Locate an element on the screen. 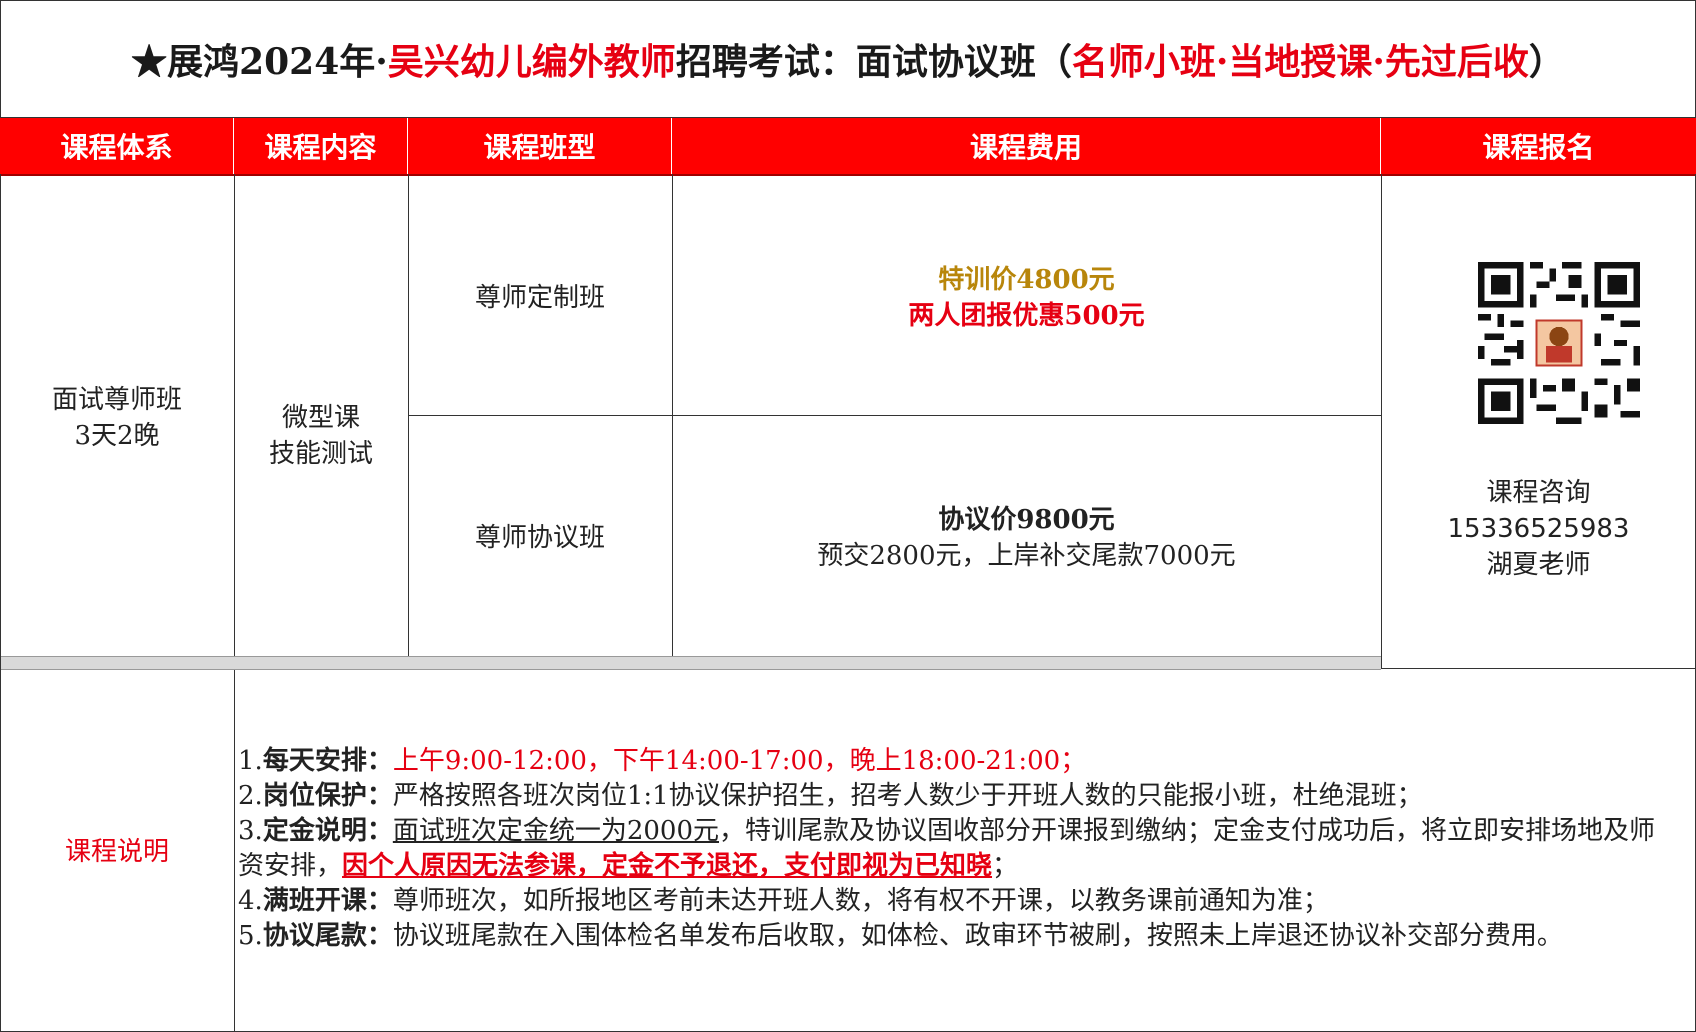 The width and height of the screenshot is (1696, 1032). signup-teacher: 湖夏老师 is located at coordinates (1538, 565).